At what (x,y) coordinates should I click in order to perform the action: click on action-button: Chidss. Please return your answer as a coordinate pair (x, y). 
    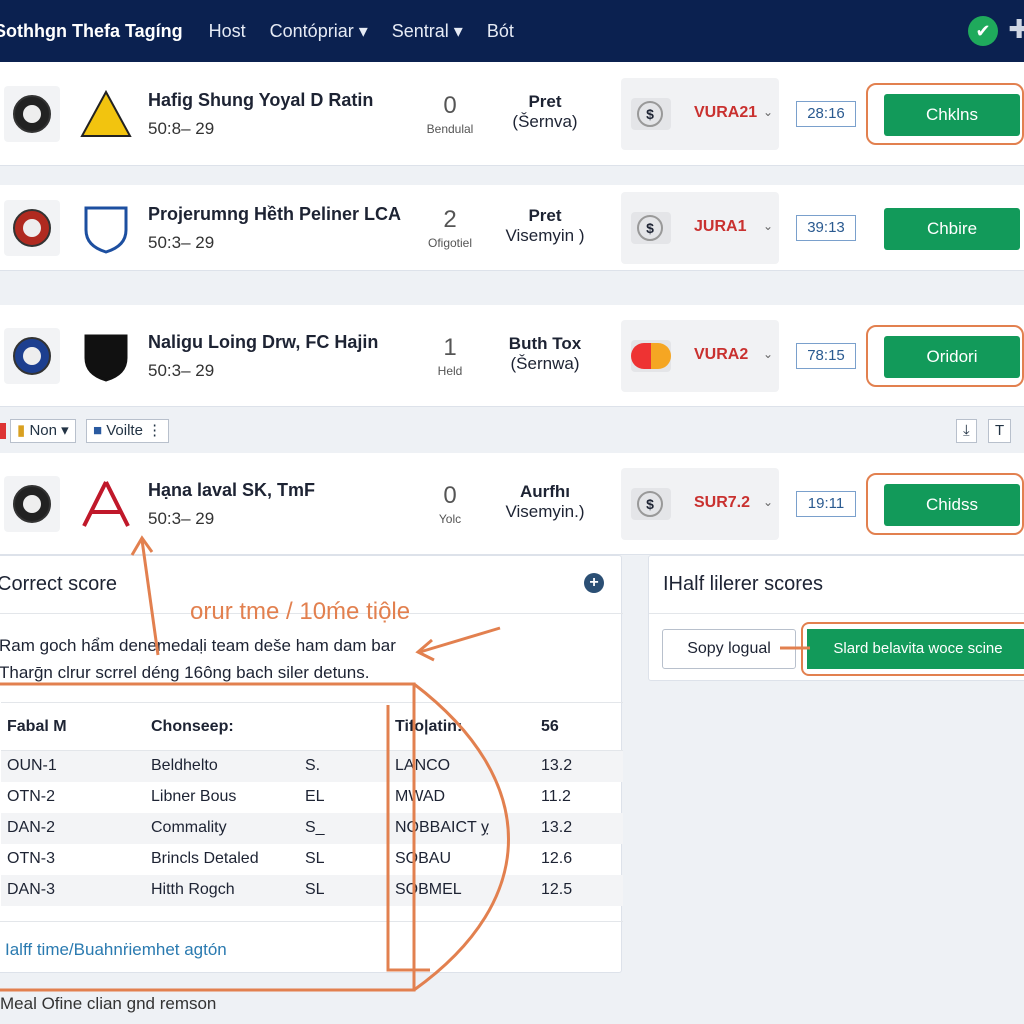
    Looking at the image, I should click on (952, 505).